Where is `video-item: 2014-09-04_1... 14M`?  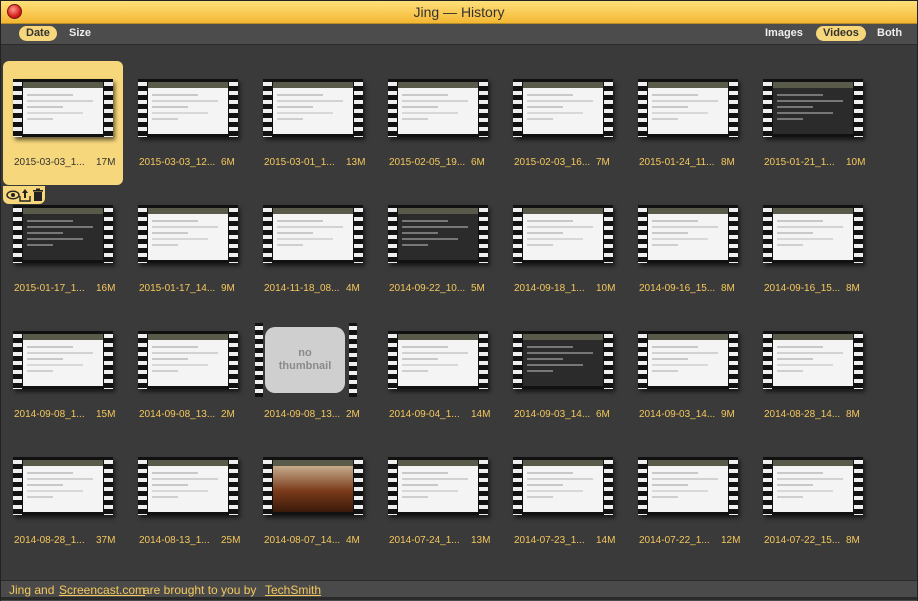
video-item: 2014-09-04_1... 14M is located at coordinates (438, 375).